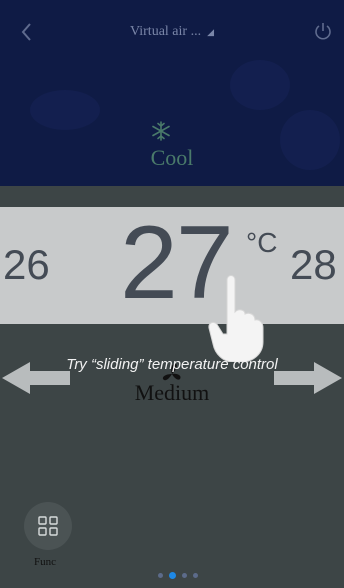 This screenshot has width=344, height=588. I want to click on power-button, so click(323, 31).